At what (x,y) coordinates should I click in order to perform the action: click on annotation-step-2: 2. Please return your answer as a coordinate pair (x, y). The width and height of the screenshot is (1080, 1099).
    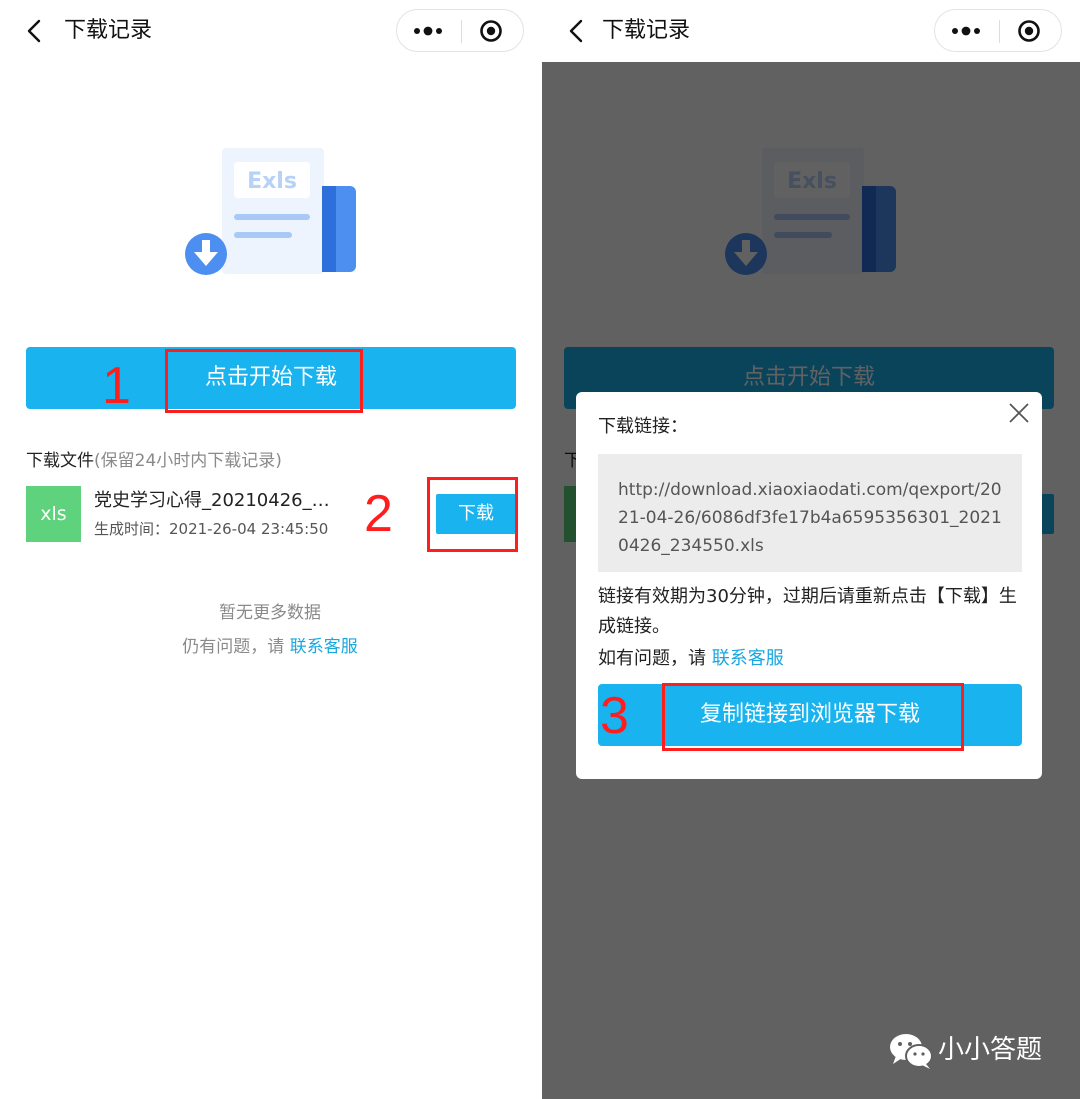
    Looking at the image, I should click on (378, 514).